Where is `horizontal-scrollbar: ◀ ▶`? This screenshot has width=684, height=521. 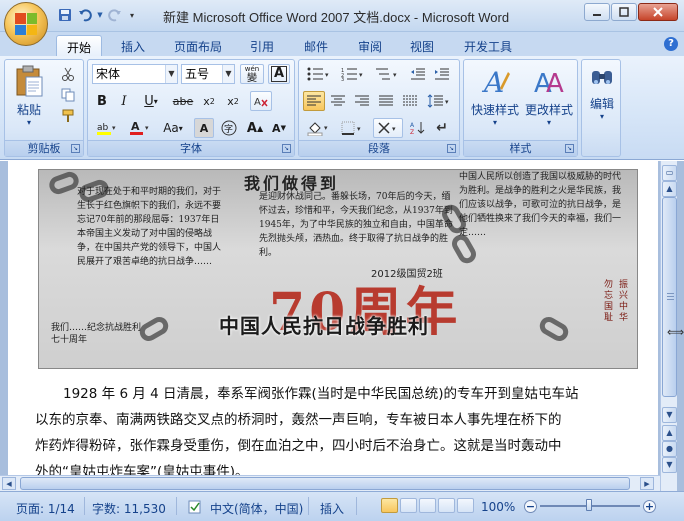 horizontal-scrollbar: ◀ ▶ is located at coordinates (330, 483).